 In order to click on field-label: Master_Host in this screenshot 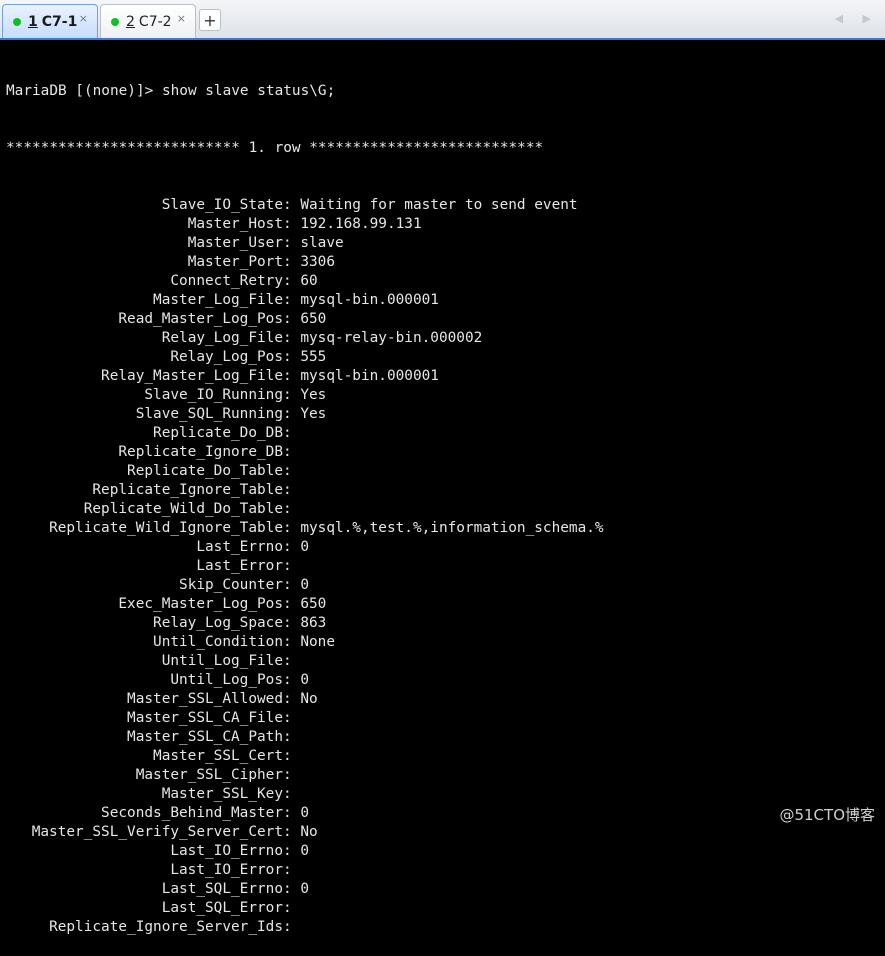, I will do `click(144, 224)`.